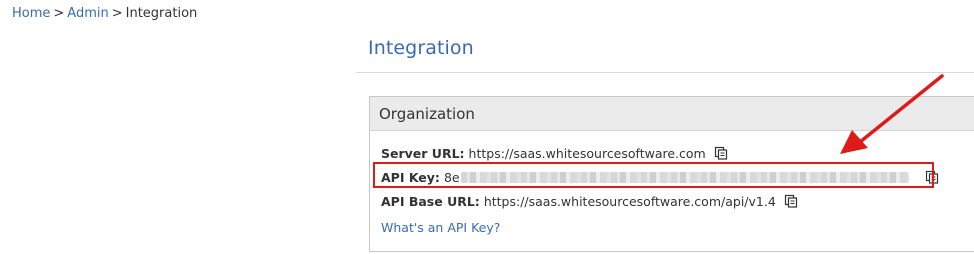 The height and width of the screenshot is (254, 974). I want to click on whats-an-api-key-link: What's an API Key?, so click(440, 227).